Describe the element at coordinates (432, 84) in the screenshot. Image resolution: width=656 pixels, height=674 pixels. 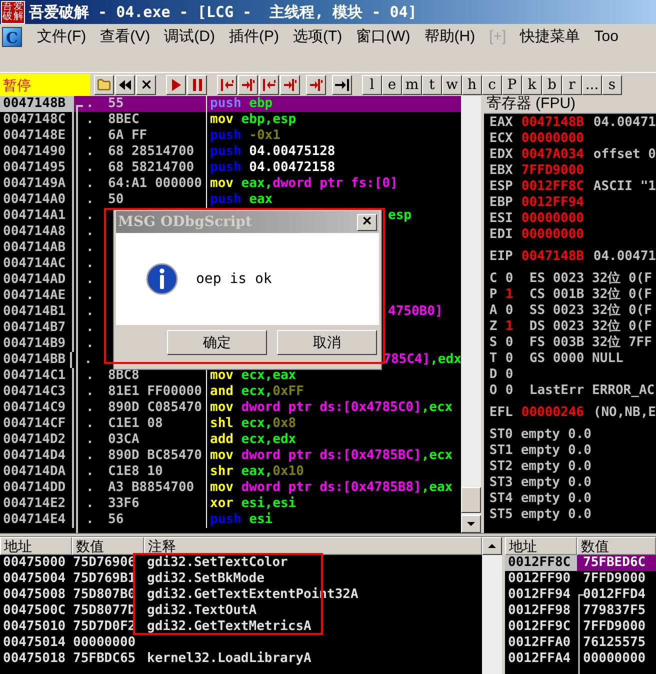
I see `window-button: t` at that location.